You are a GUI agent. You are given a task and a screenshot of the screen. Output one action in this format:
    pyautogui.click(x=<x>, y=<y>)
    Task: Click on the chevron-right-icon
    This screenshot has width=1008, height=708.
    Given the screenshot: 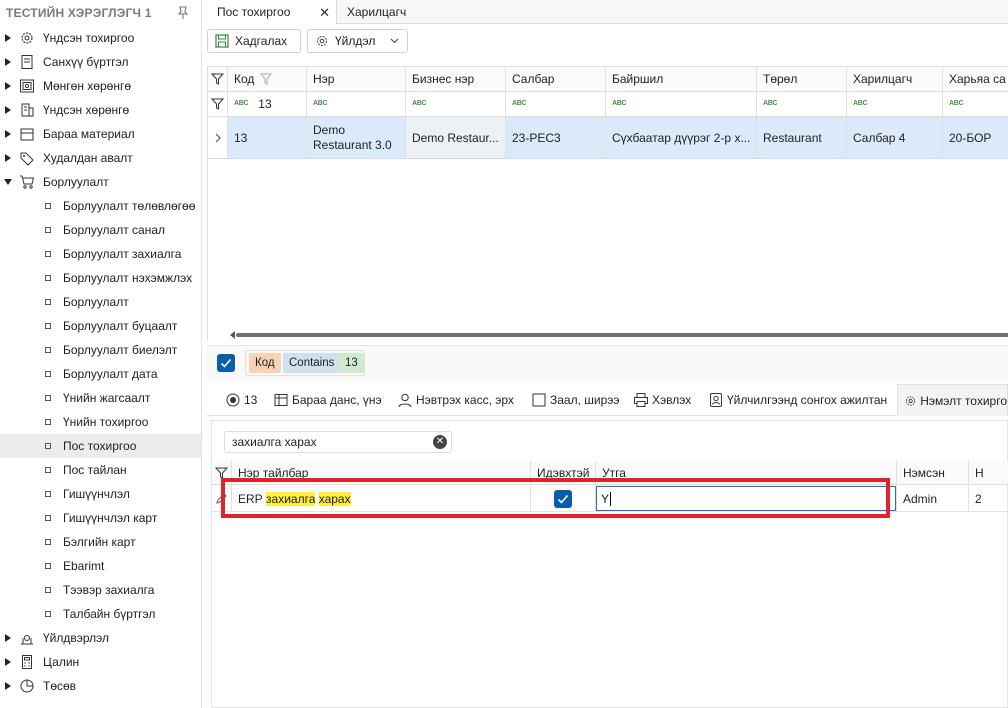 What is the action you would take?
    pyautogui.click(x=218, y=137)
    